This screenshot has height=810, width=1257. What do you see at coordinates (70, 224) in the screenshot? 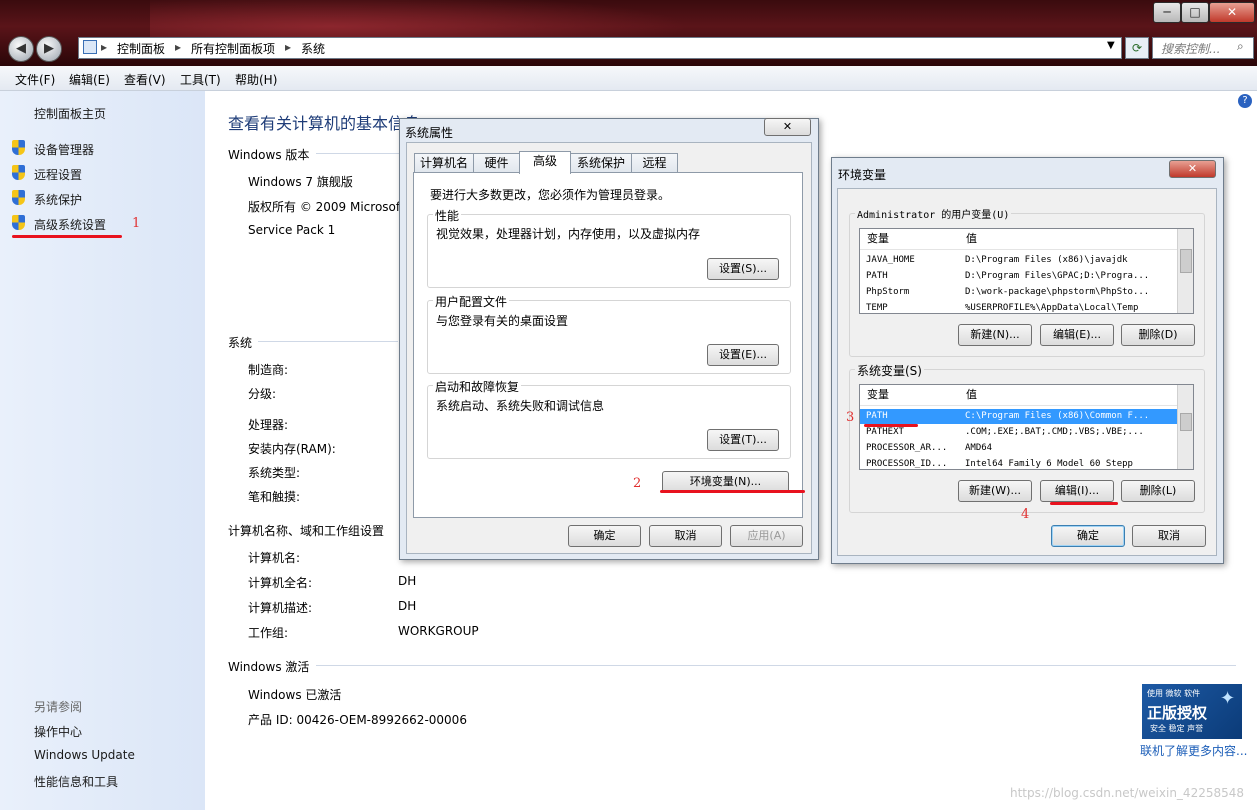
I see `sidebar-item-advanced-settings: 高级系统设置` at bounding box center [70, 224].